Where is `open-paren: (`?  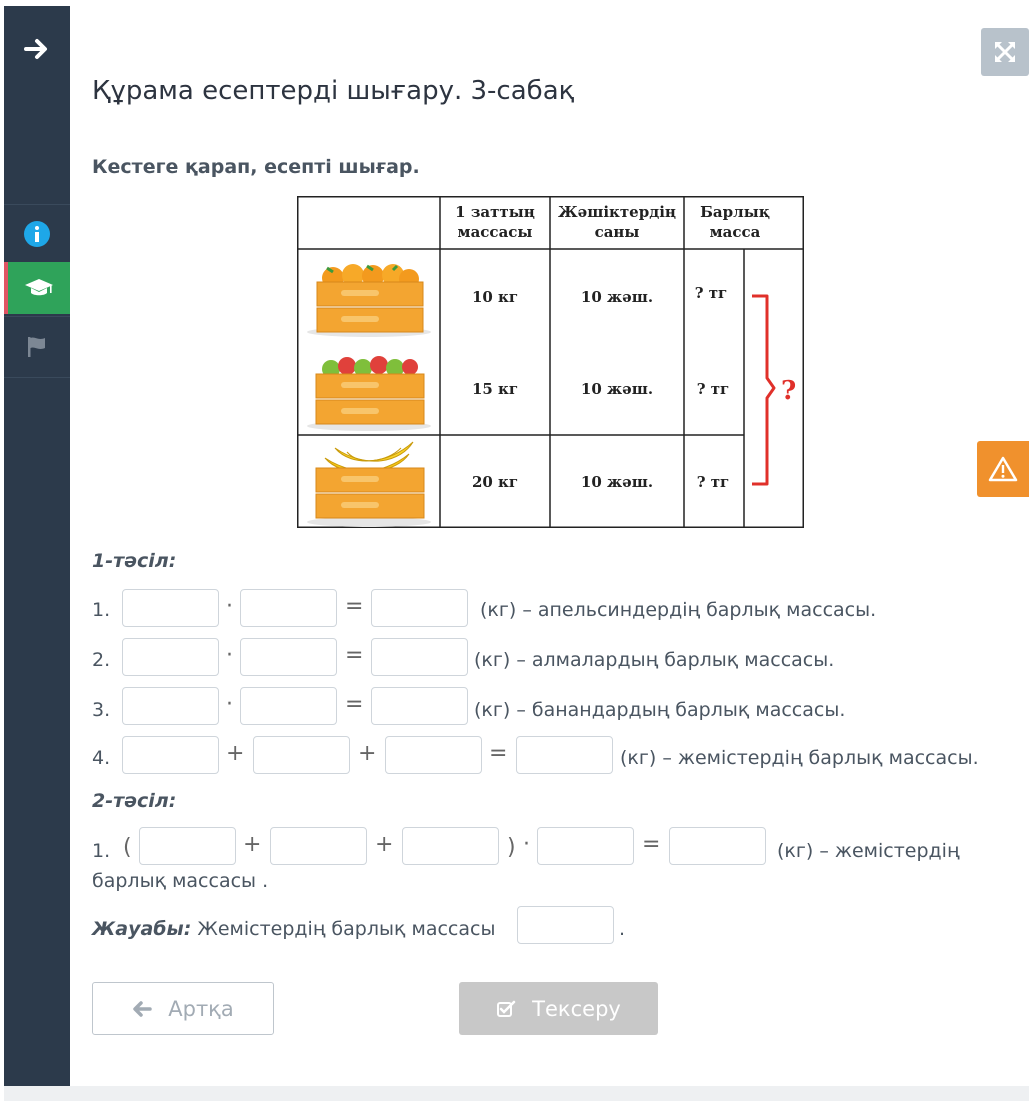 open-paren: ( is located at coordinates (127, 847).